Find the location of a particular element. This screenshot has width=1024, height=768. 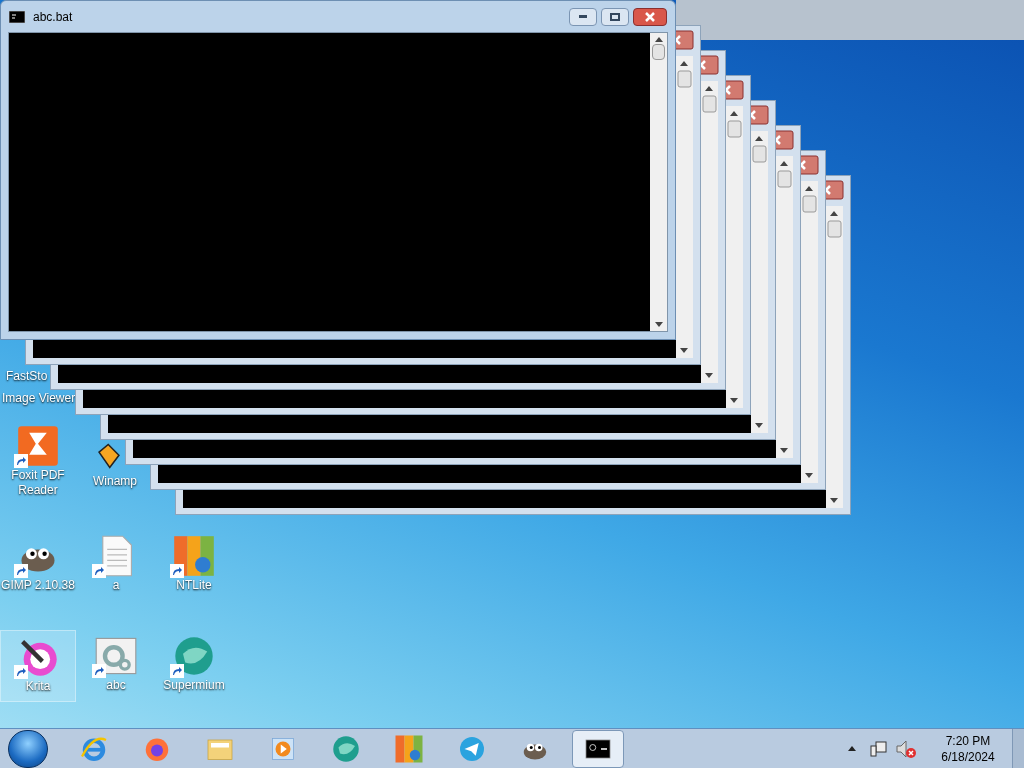

clock-date: 6/18/2024 is located at coordinates (968, 756).